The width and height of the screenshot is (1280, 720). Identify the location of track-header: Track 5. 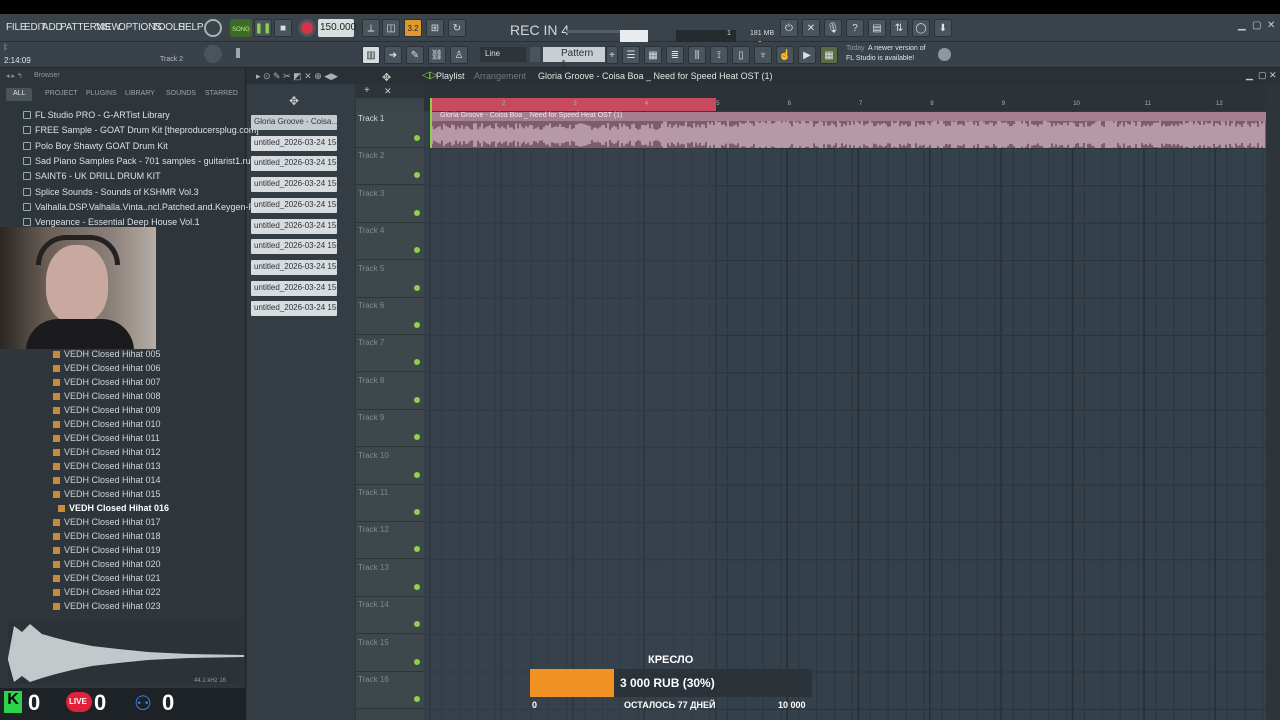
(390, 279).